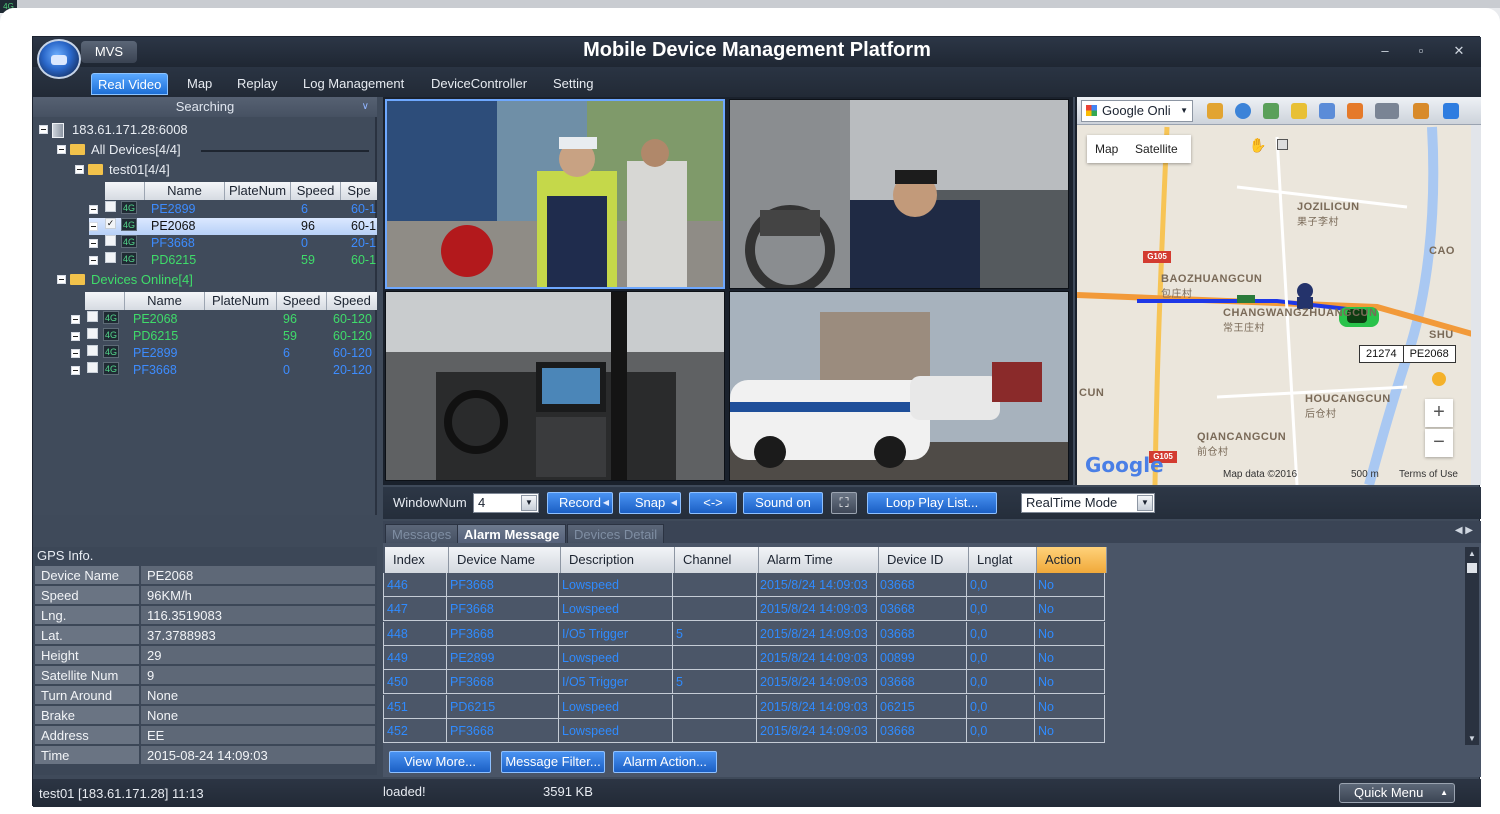  What do you see at coordinates (165, 301) in the screenshot?
I see `col-name: Name` at bounding box center [165, 301].